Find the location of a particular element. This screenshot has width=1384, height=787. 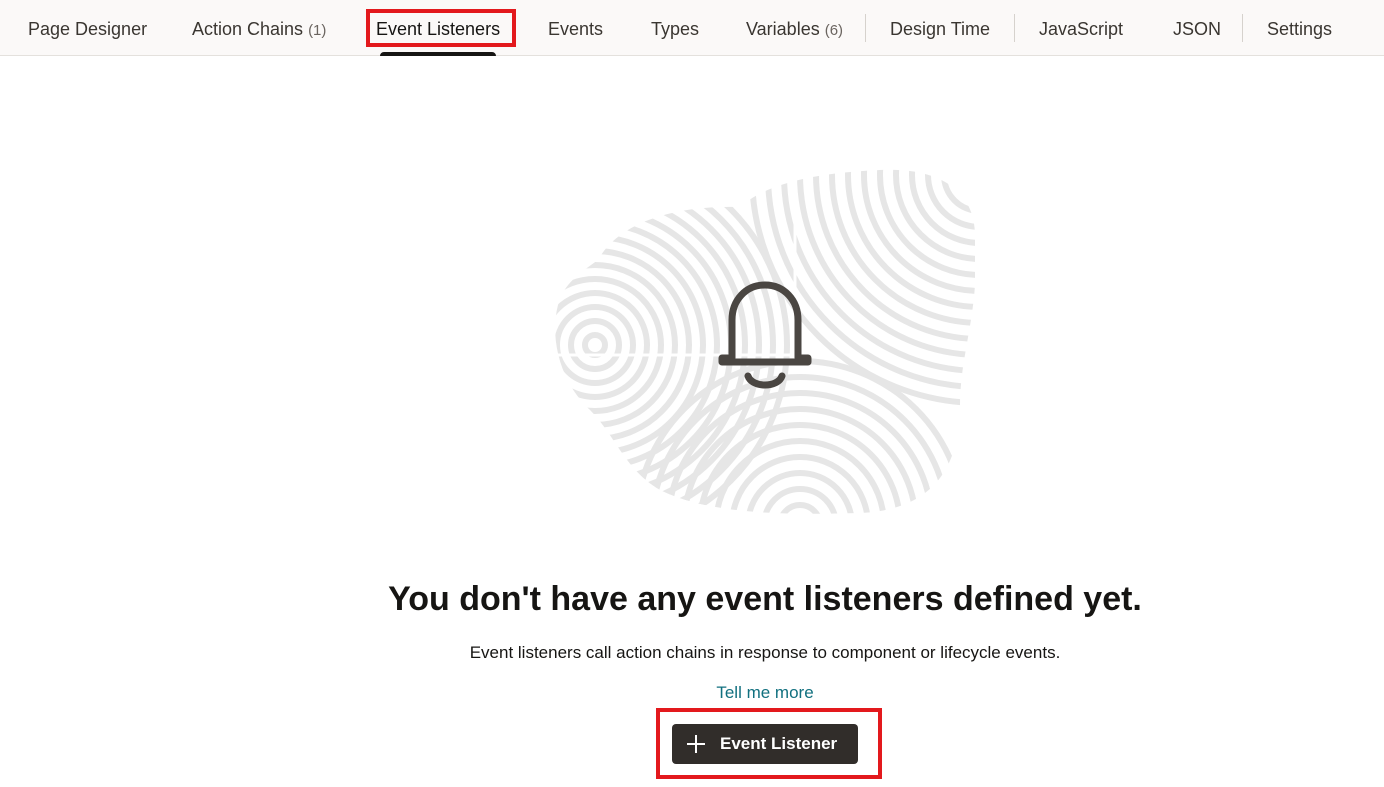

tab-types: Types is located at coordinates (675, 28).